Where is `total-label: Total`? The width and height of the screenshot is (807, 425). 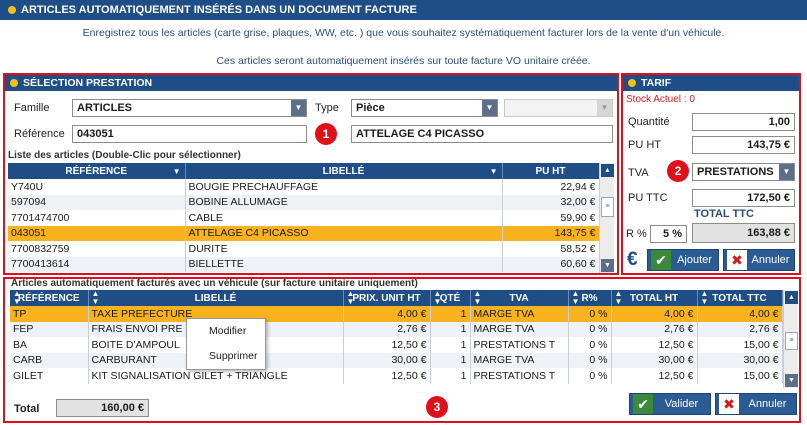 total-label: Total is located at coordinates (27, 409).